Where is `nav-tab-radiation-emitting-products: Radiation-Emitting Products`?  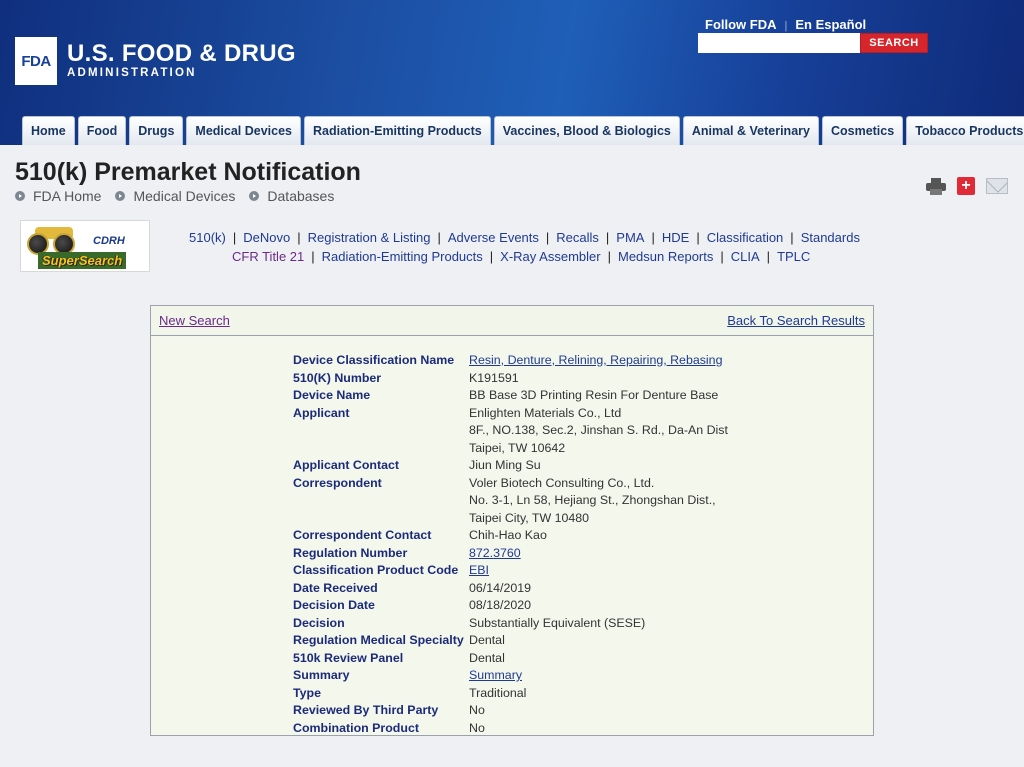
nav-tab-radiation-emitting-products: Radiation-Emitting Products is located at coordinates (397, 130).